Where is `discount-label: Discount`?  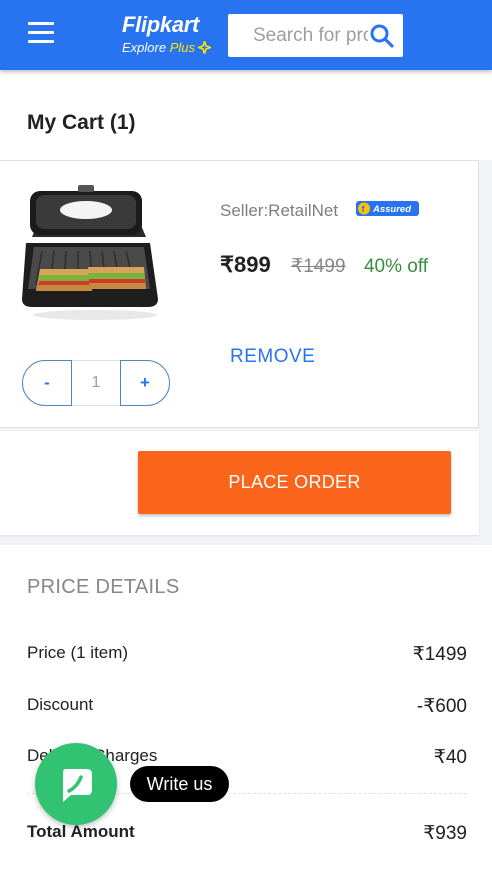 discount-label: Discount is located at coordinates (60, 704).